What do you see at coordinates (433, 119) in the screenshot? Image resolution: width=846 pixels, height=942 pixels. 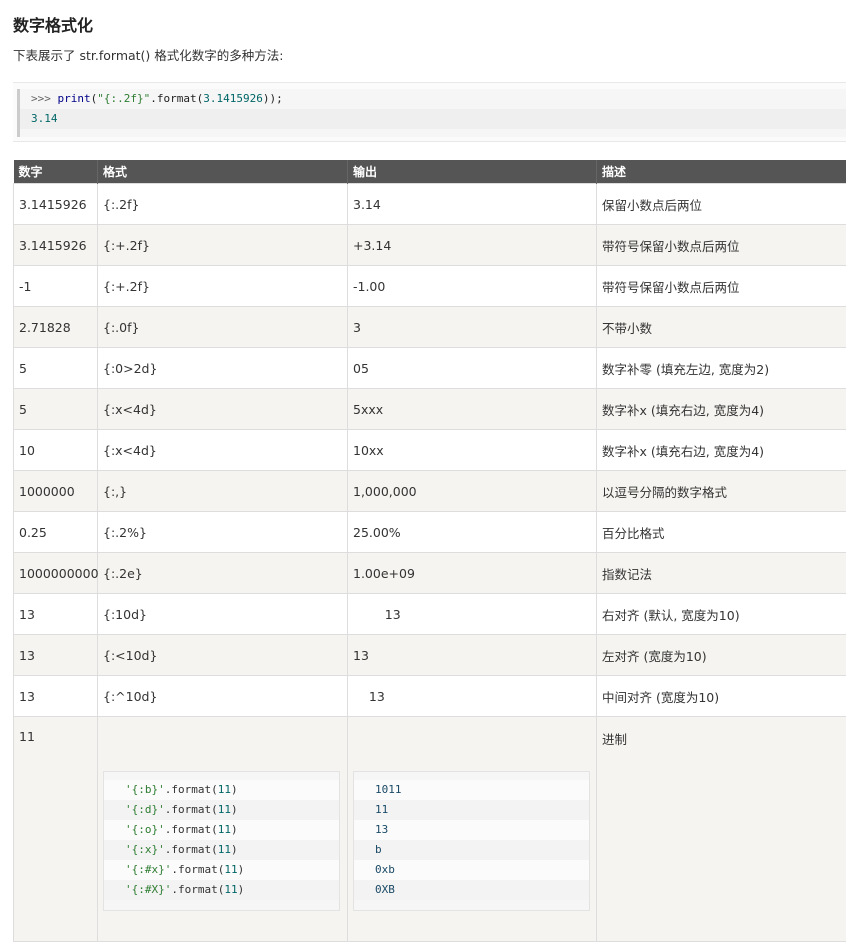 I see `code-line-output: 3.14` at bounding box center [433, 119].